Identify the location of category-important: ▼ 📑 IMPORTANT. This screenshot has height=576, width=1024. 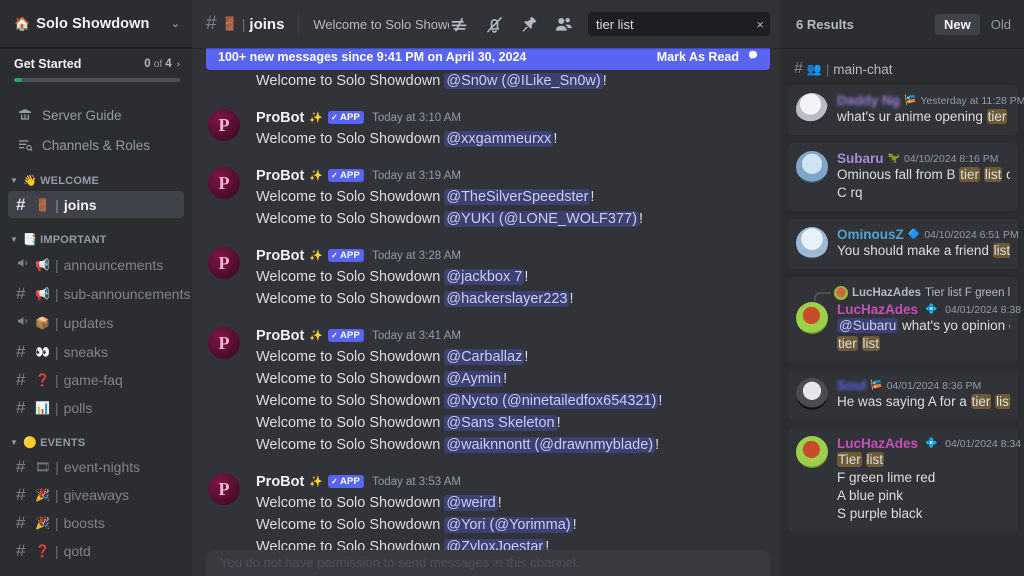
(96, 234).